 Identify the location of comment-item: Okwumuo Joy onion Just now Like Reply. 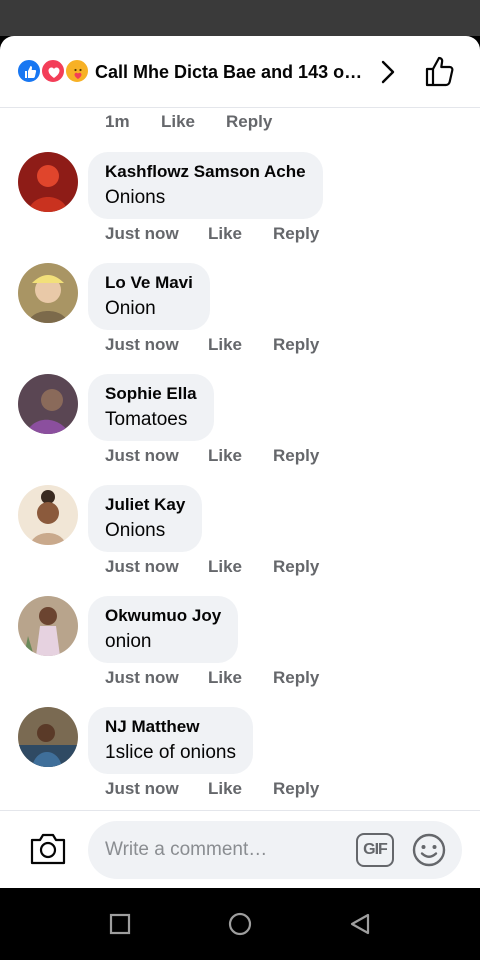
(240, 651).